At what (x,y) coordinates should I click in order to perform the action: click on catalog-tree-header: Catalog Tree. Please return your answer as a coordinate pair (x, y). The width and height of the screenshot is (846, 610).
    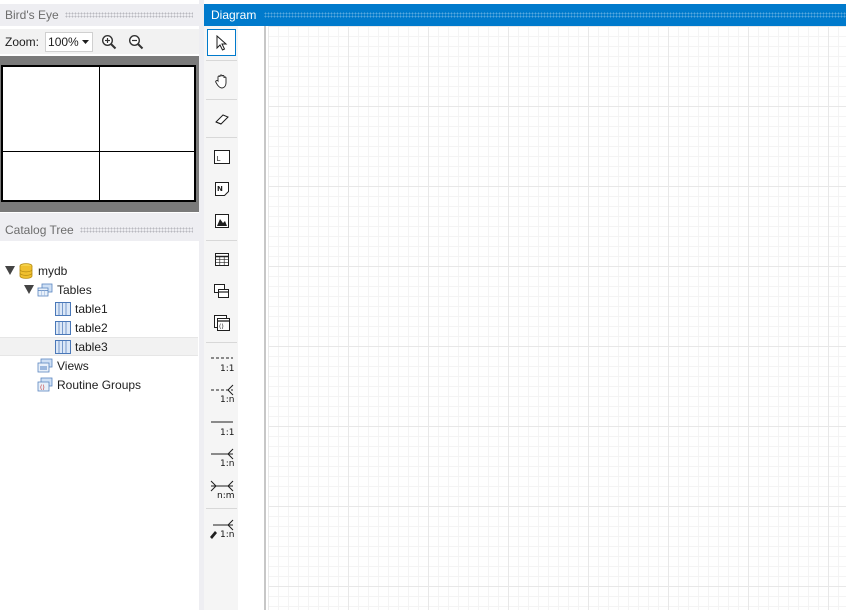
    Looking at the image, I should click on (99, 230).